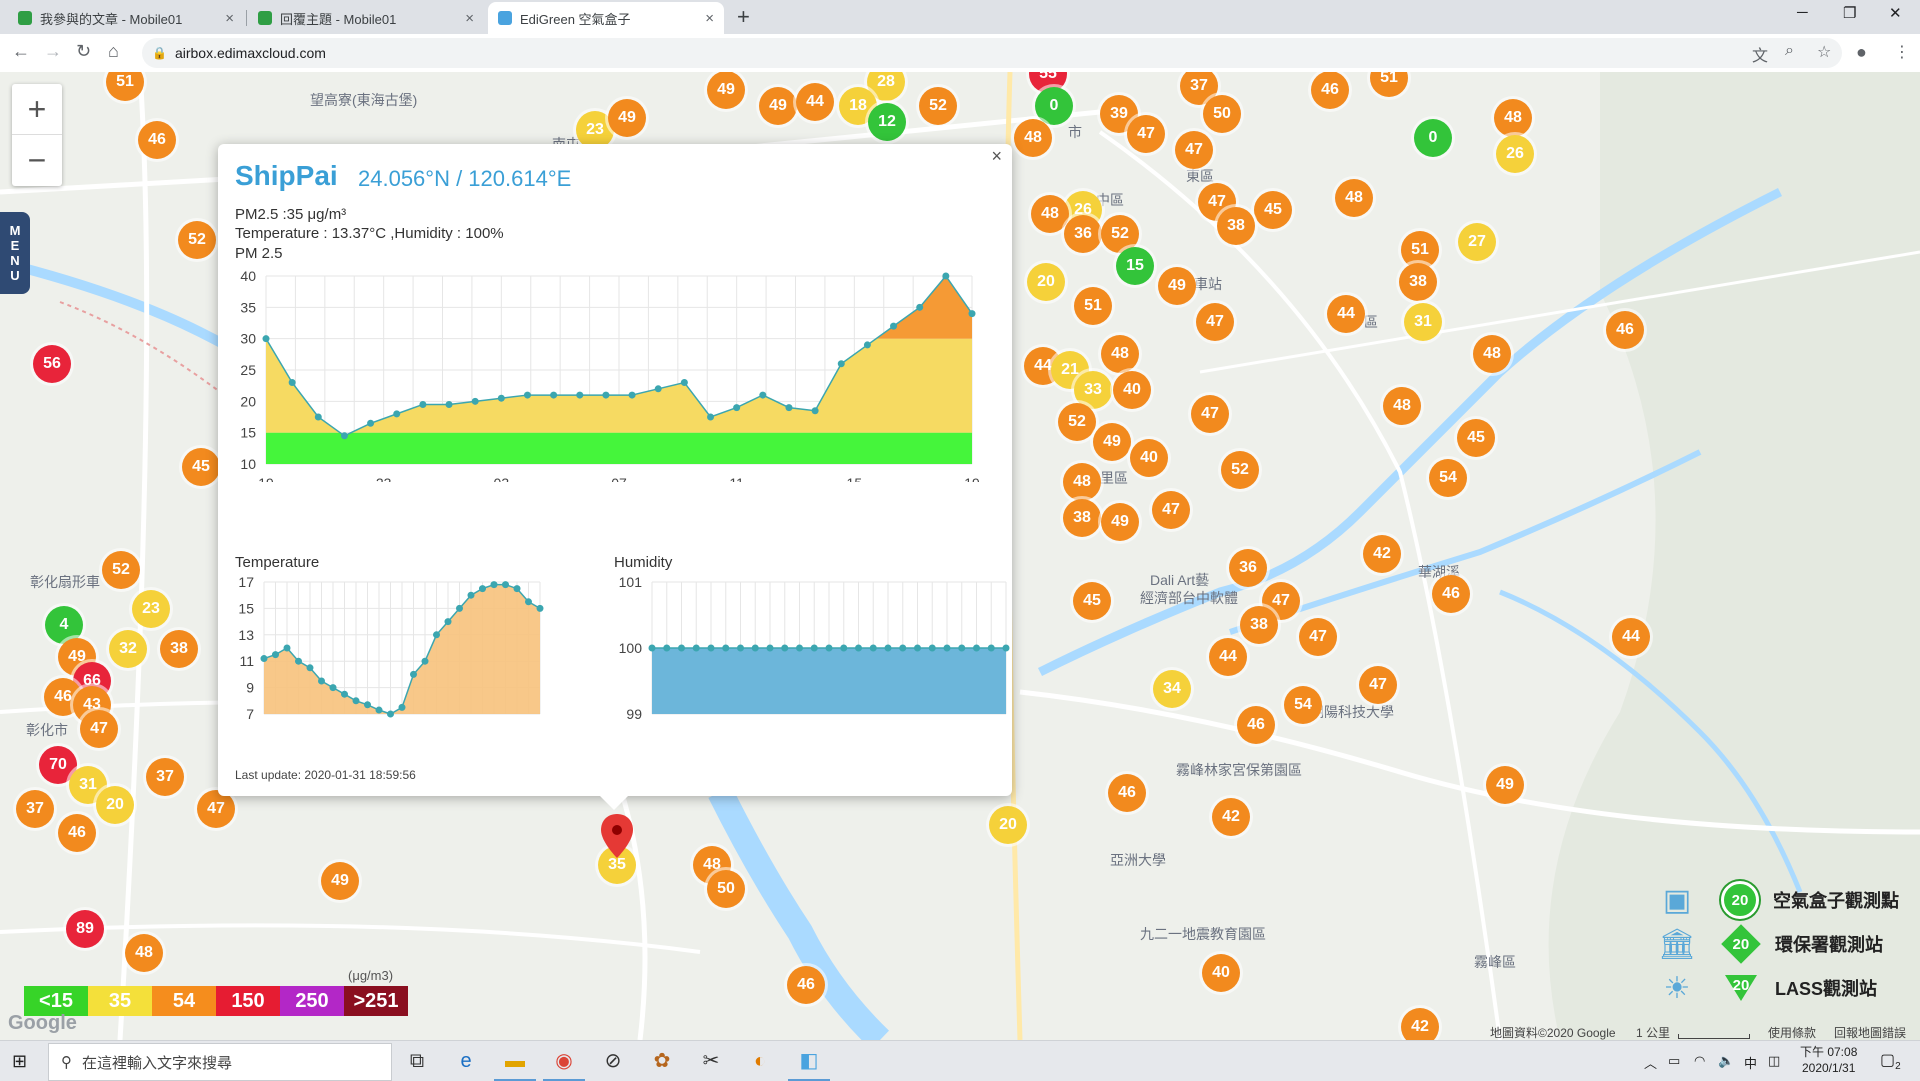  Describe the element at coordinates (1828, 1060) in the screenshot. I see `system-clock: 下午 07:08 2020/1/31` at that location.